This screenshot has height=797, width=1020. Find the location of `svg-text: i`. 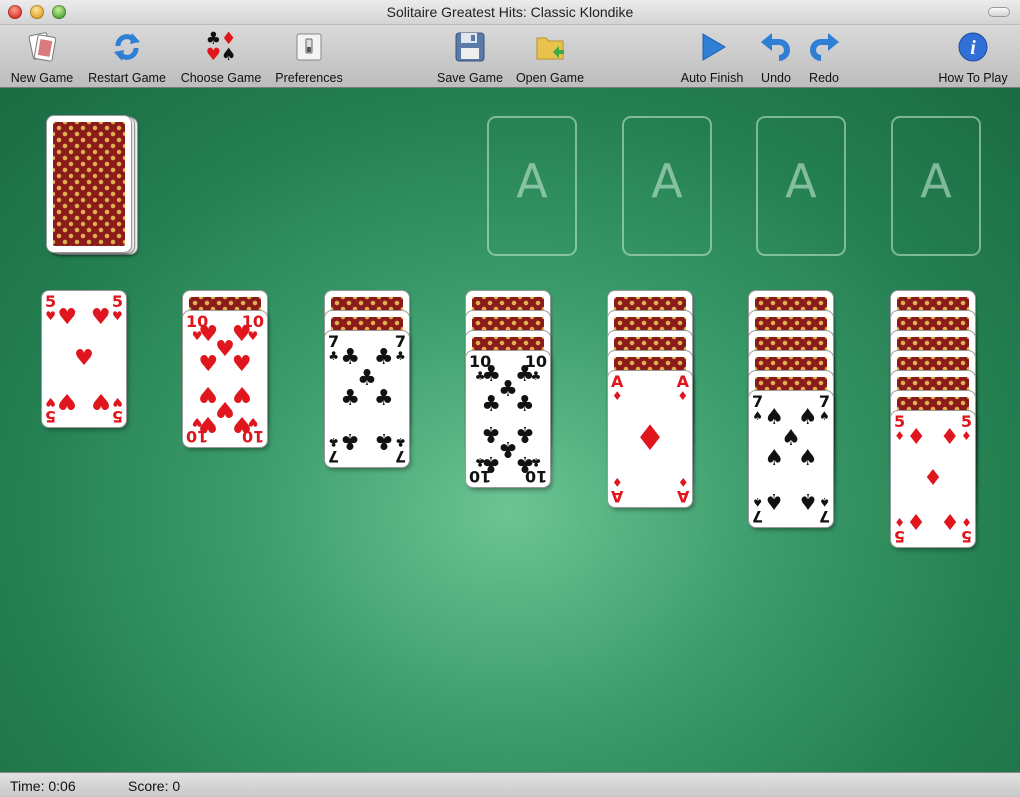

svg-text: i is located at coordinates (973, 48).